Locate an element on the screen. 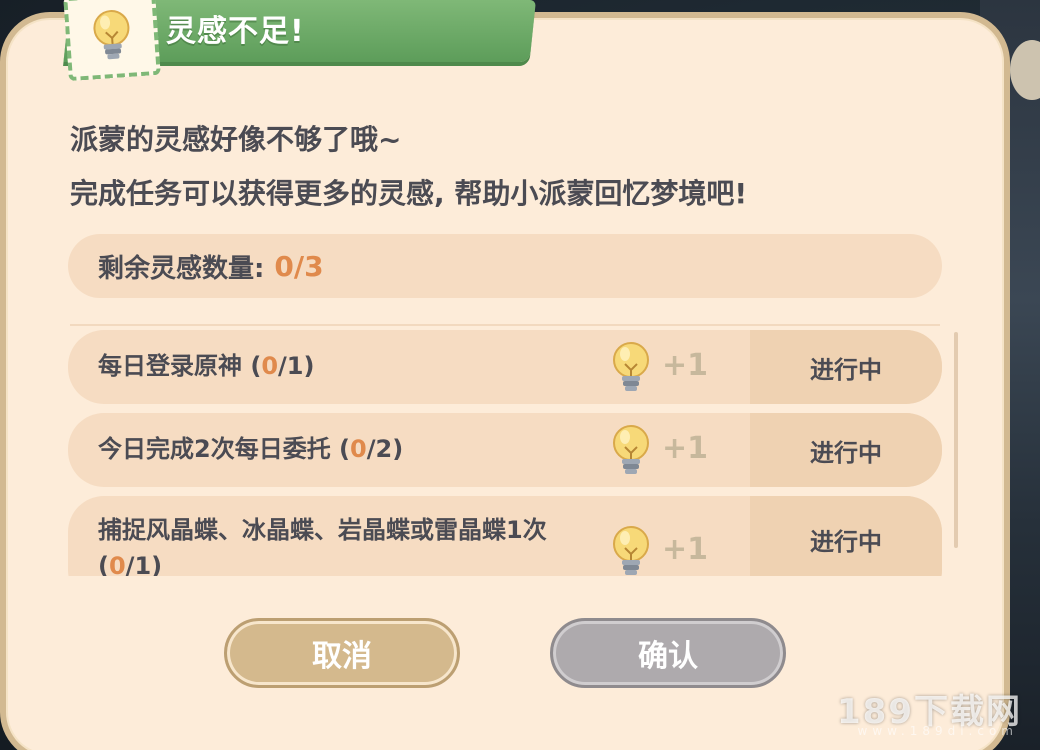  task-list-scrollbar is located at coordinates (956, 440).